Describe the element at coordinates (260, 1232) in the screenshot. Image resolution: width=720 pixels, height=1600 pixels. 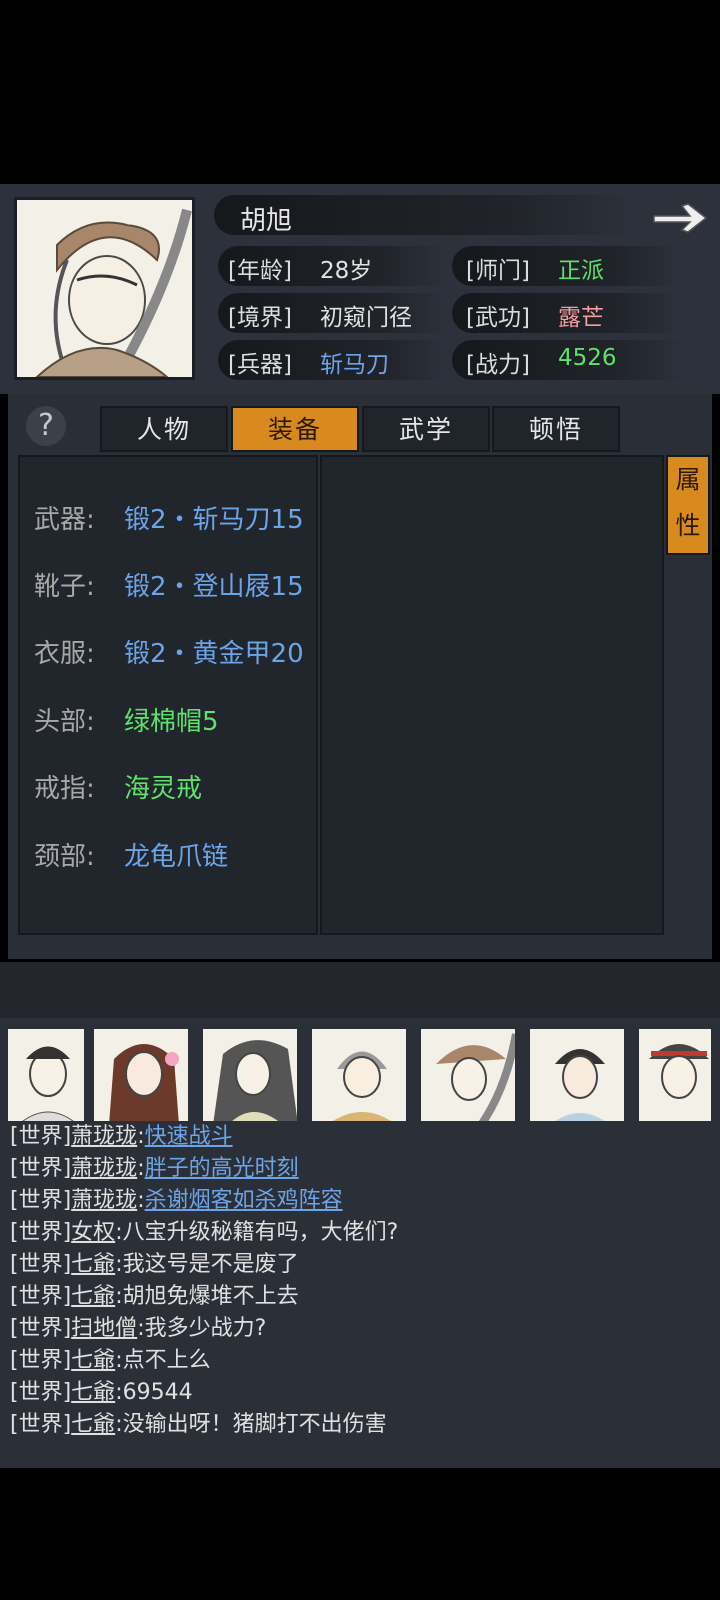
I see `chat-message: 八宝升级秘籍有吗，大佬们?` at that location.